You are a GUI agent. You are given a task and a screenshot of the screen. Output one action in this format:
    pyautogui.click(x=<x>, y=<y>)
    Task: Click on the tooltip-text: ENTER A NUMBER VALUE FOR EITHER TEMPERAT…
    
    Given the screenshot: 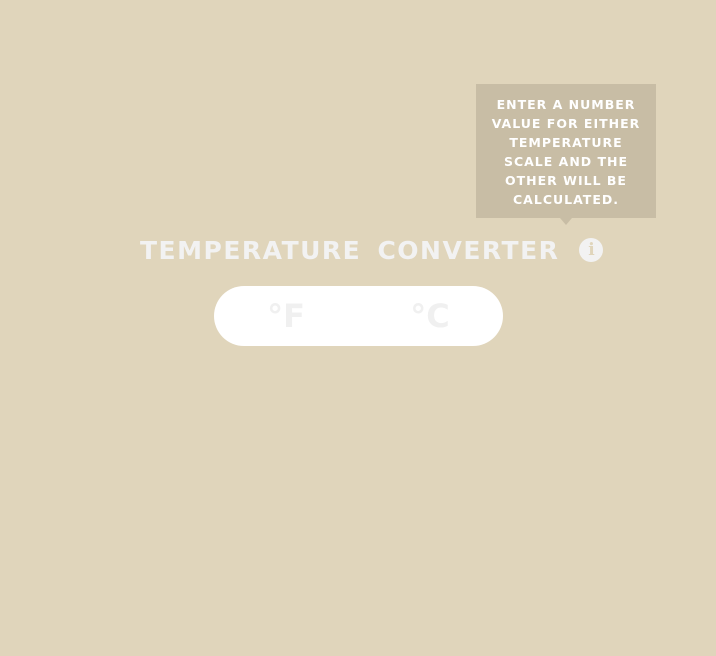 What is the action you would take?
    pyautogui.click(x=566, y=152)
    